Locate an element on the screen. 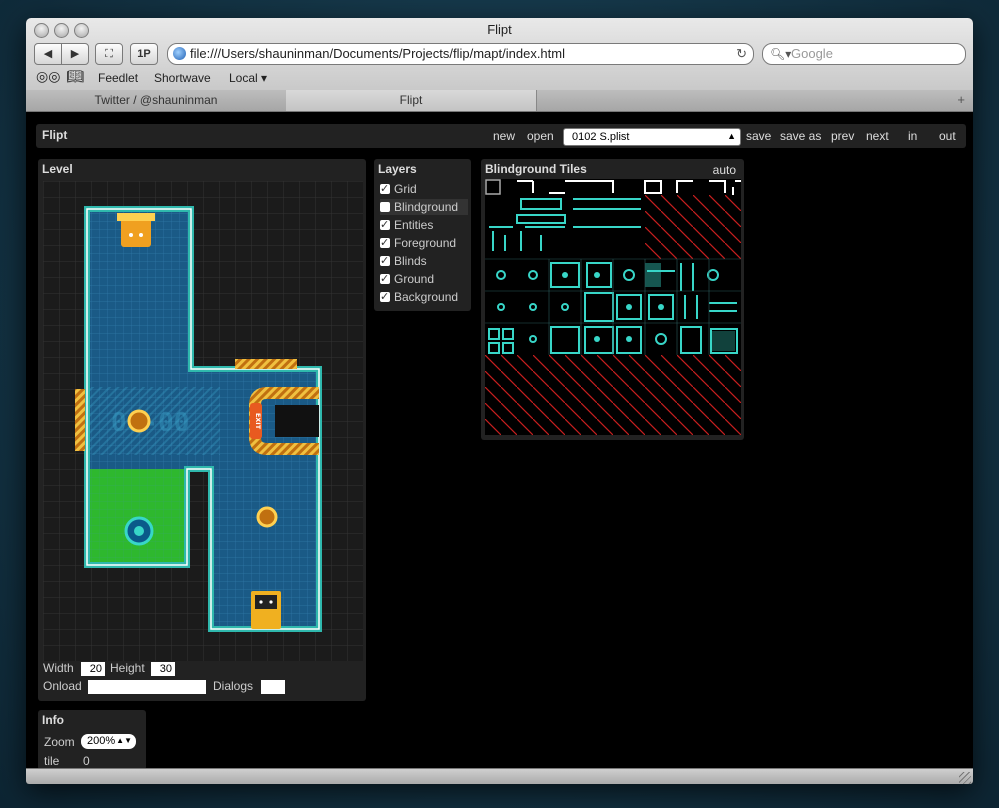 Image resolution: width=999 pixels, height=808 pixels. zoom-select: 200% ▲▼ is located at coordinates (108, 741).